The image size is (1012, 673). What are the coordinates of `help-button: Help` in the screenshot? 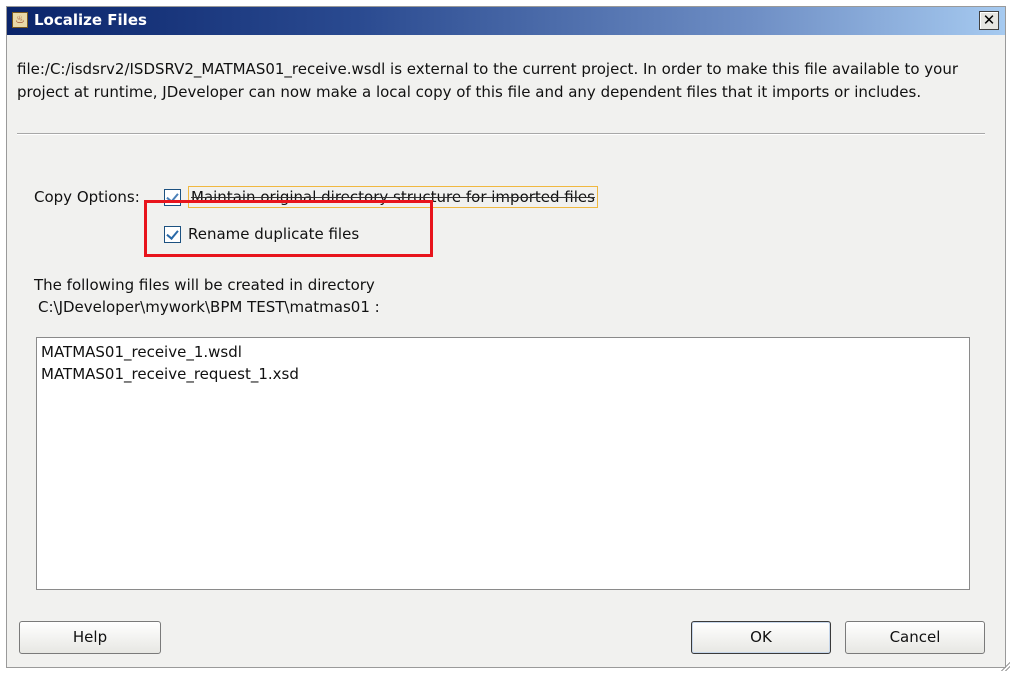 It's located at (90, 637).